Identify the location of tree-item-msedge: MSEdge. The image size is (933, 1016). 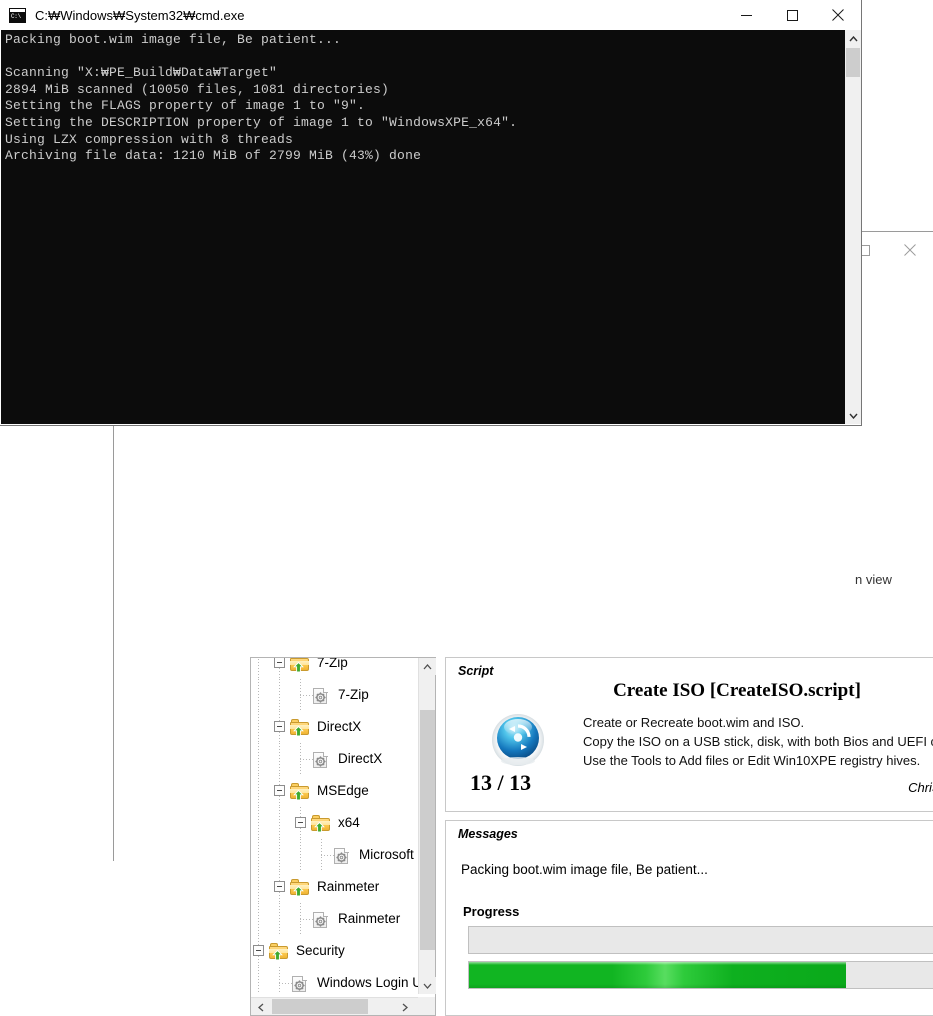
(334, 791).